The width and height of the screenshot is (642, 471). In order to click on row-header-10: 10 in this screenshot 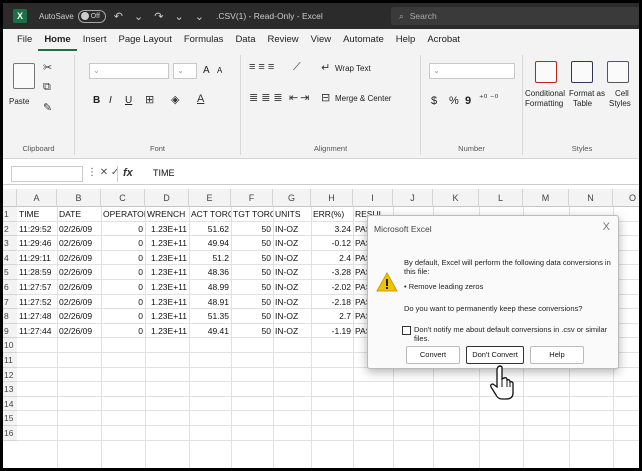, I will do `click(10, 345)`.